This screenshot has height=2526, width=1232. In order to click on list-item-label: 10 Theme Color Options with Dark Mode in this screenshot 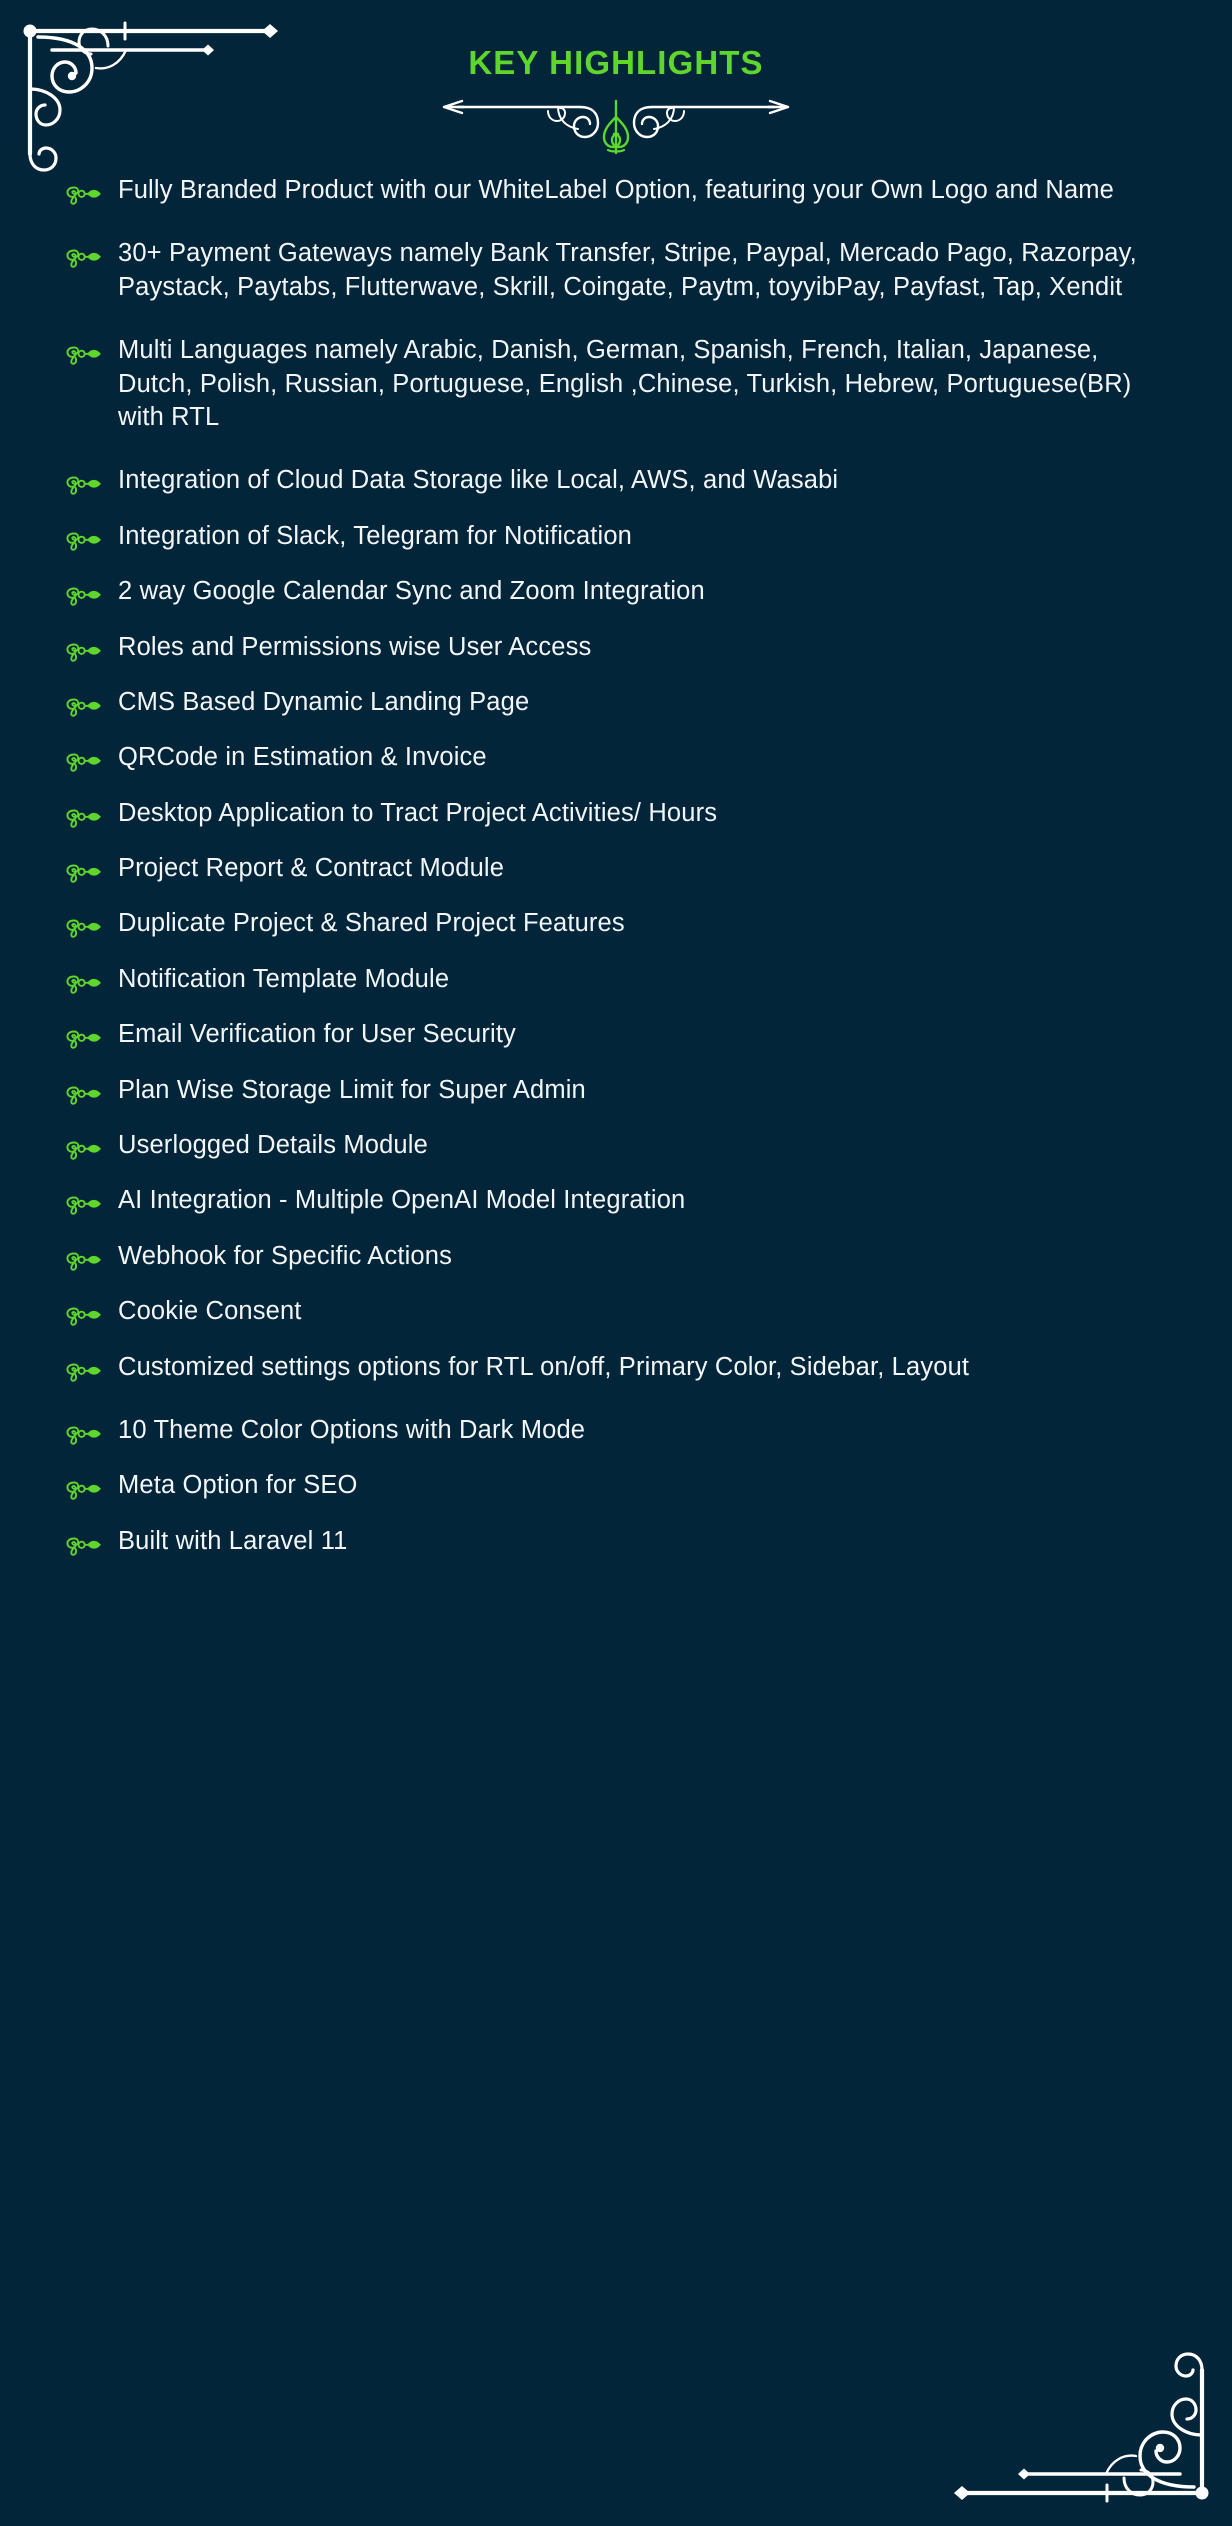, I will do `click(352, 1429)`.